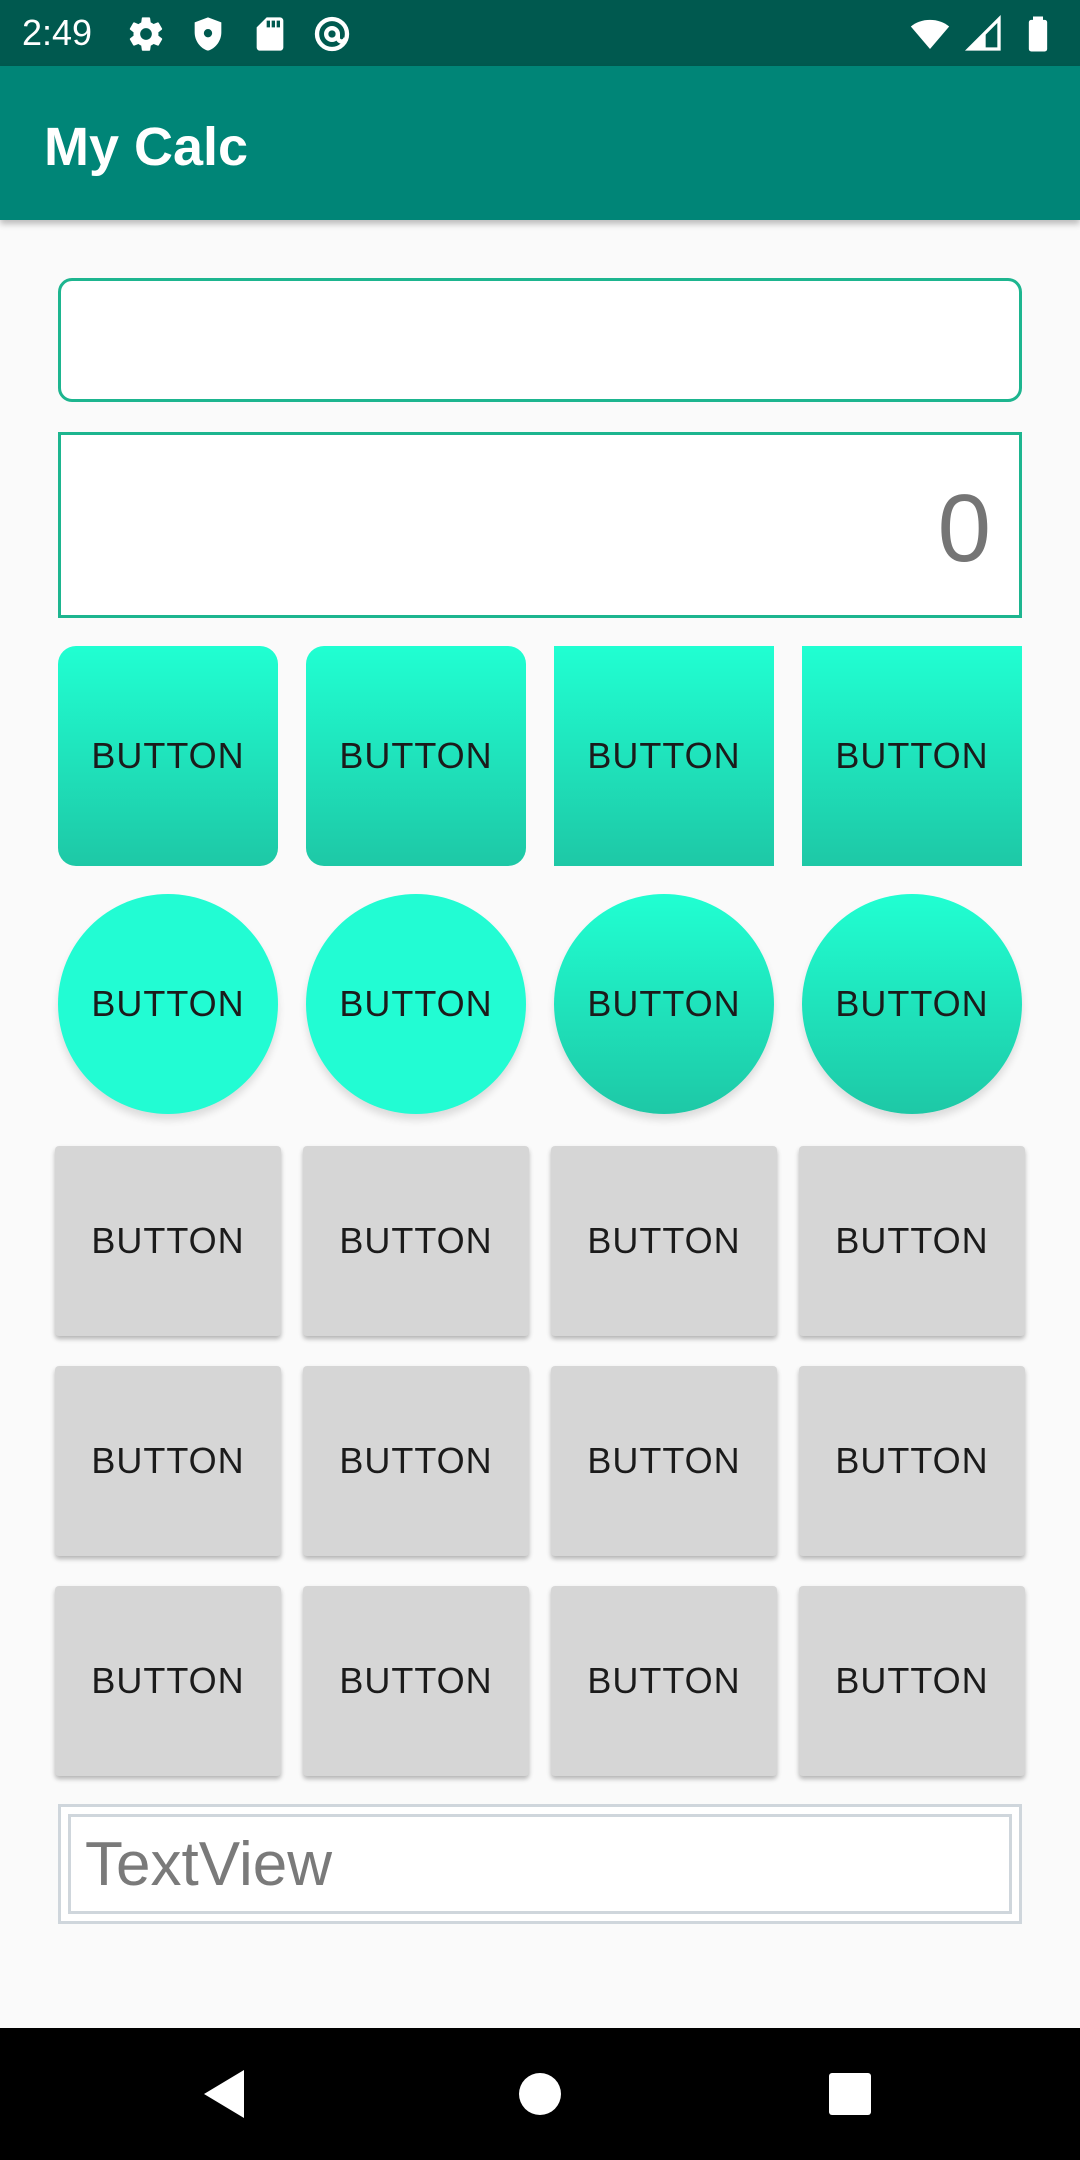 This screenshot has height=2160, width=1080. Describe the element at coordinates (57, 32) in the screenshot. I see `status-time: 2:49` at that location.